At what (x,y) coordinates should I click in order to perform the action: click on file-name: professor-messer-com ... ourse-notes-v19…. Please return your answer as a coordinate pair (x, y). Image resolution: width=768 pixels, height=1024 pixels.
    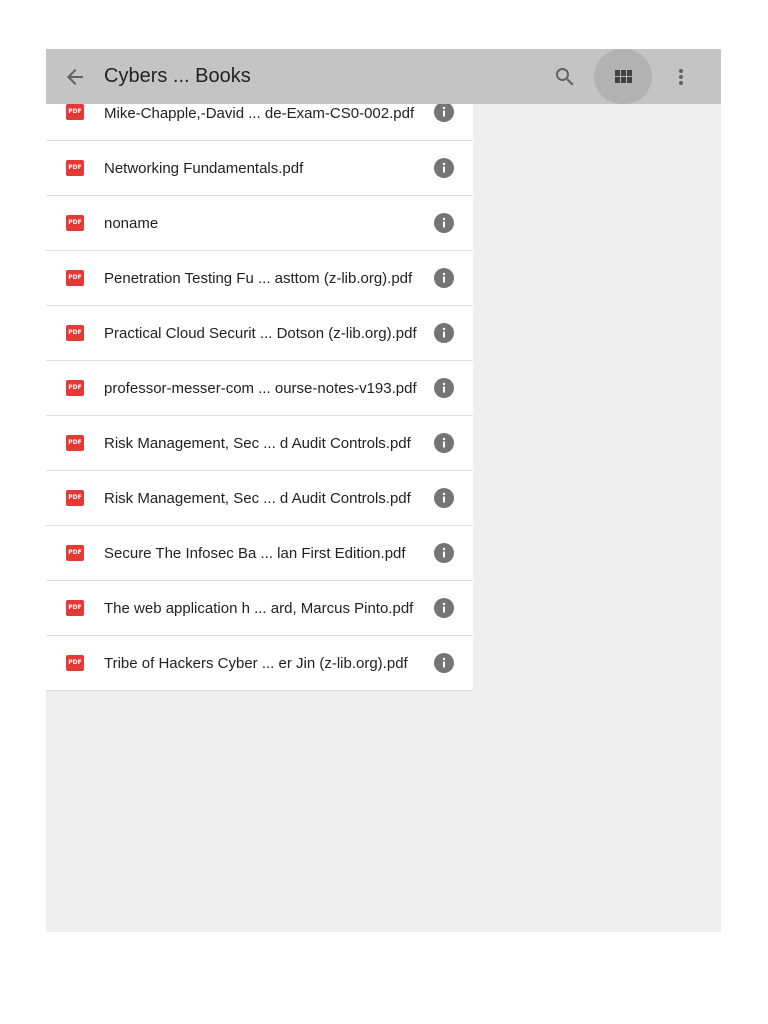
    Looking at the image, I should click on (260, 388).